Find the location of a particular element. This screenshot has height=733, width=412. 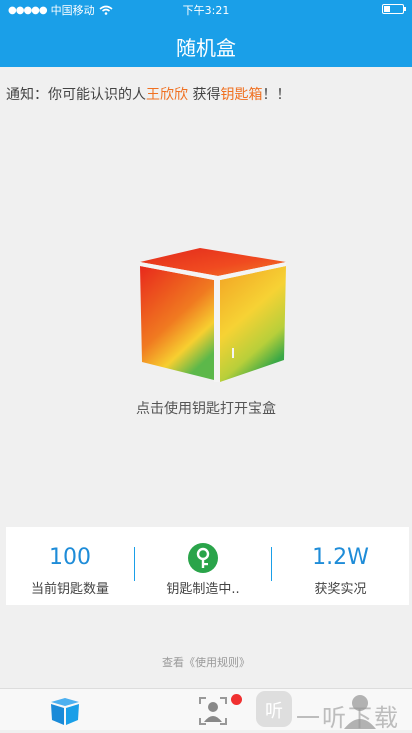

tab-bar: 听 一听下载 is located at coordinates (206, 710).